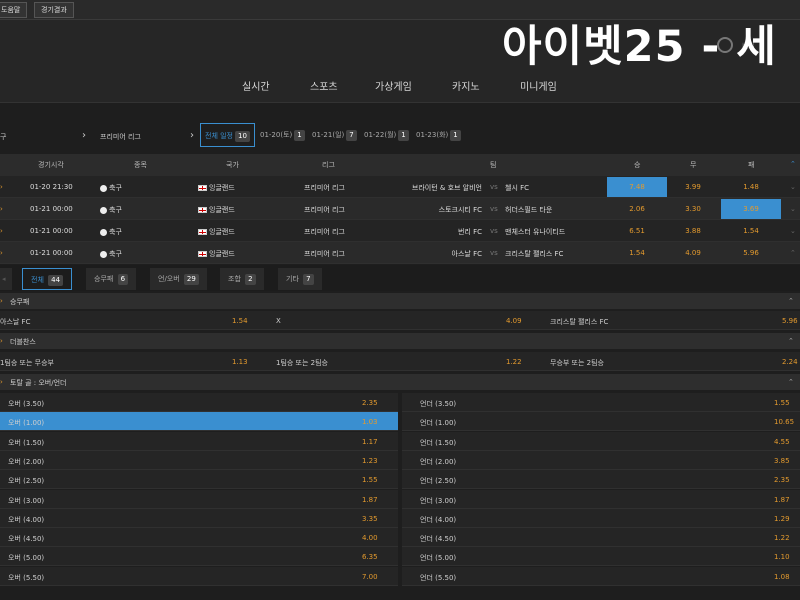 The height and width of the screenshot is (600, 800). I want to click on under-odds: 1.55, so click(782, 403).